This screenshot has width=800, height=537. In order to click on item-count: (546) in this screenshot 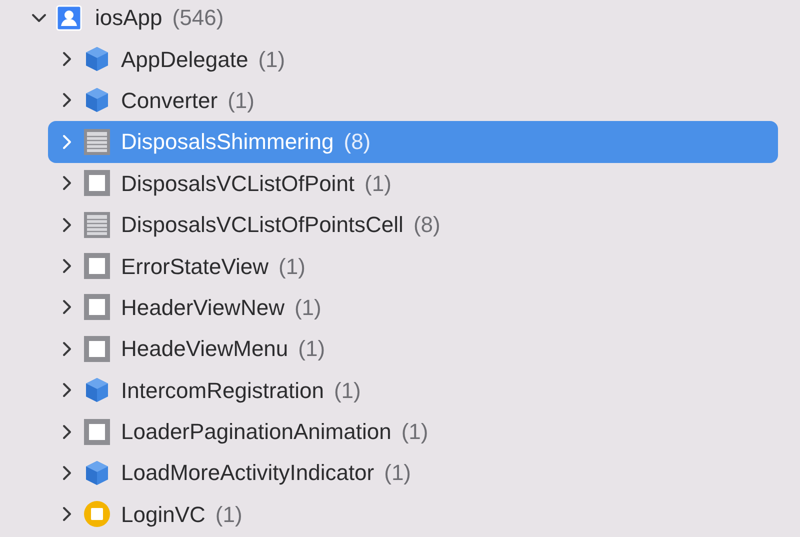, I will do `click(198, 18)`.